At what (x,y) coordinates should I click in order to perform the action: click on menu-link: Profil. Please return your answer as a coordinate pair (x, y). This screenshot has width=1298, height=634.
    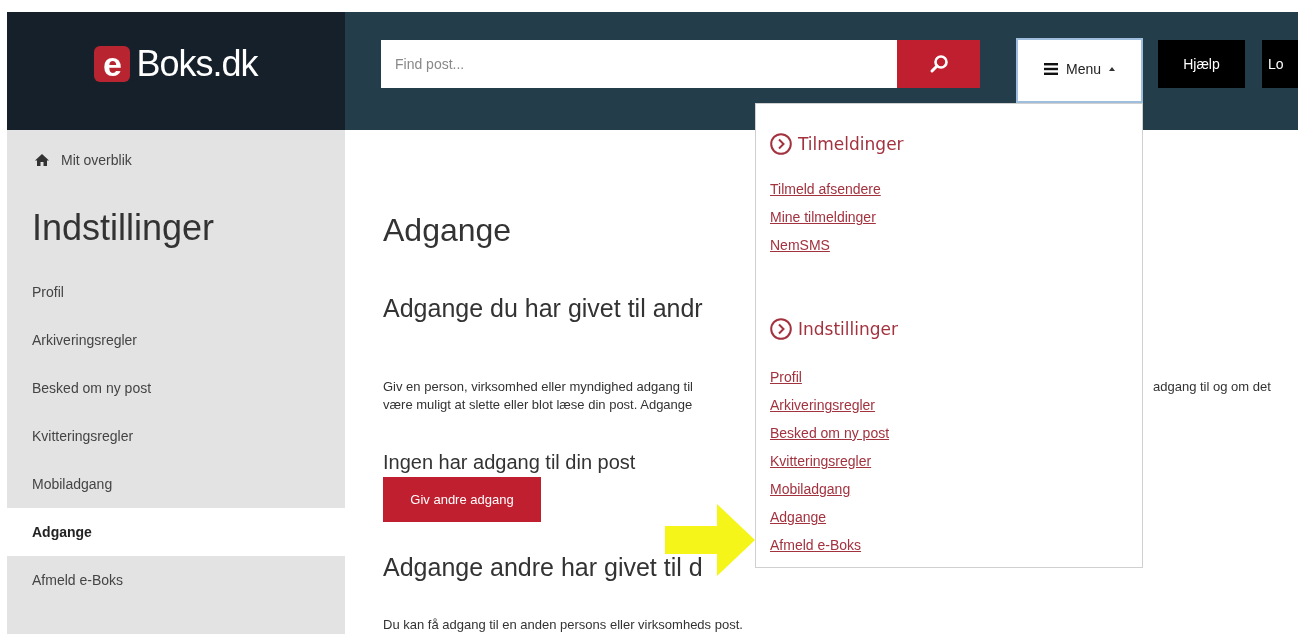
    Looking at the image, I should click on (786, 377).